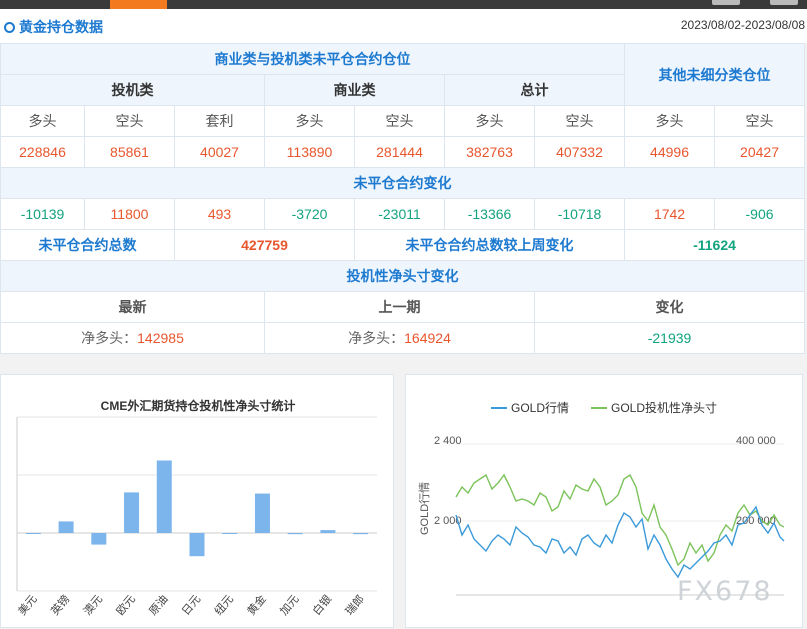 The image size is (807, 629). What do you see at coordinates (424, 508) in the screenshot?
I see `left-axis-title: GOLD行情` at bounding box center [424, 508].